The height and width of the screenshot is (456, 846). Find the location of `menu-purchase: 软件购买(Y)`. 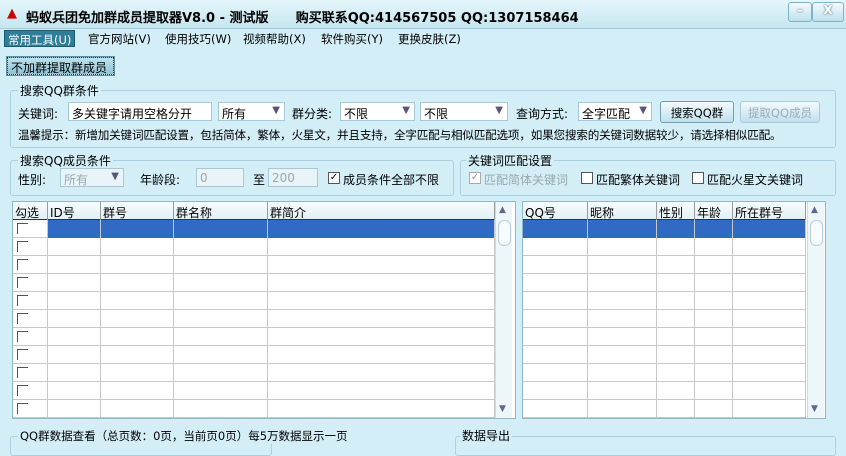

menu-purchase: 软件购买(Y) is located at coordinates (352, 38).